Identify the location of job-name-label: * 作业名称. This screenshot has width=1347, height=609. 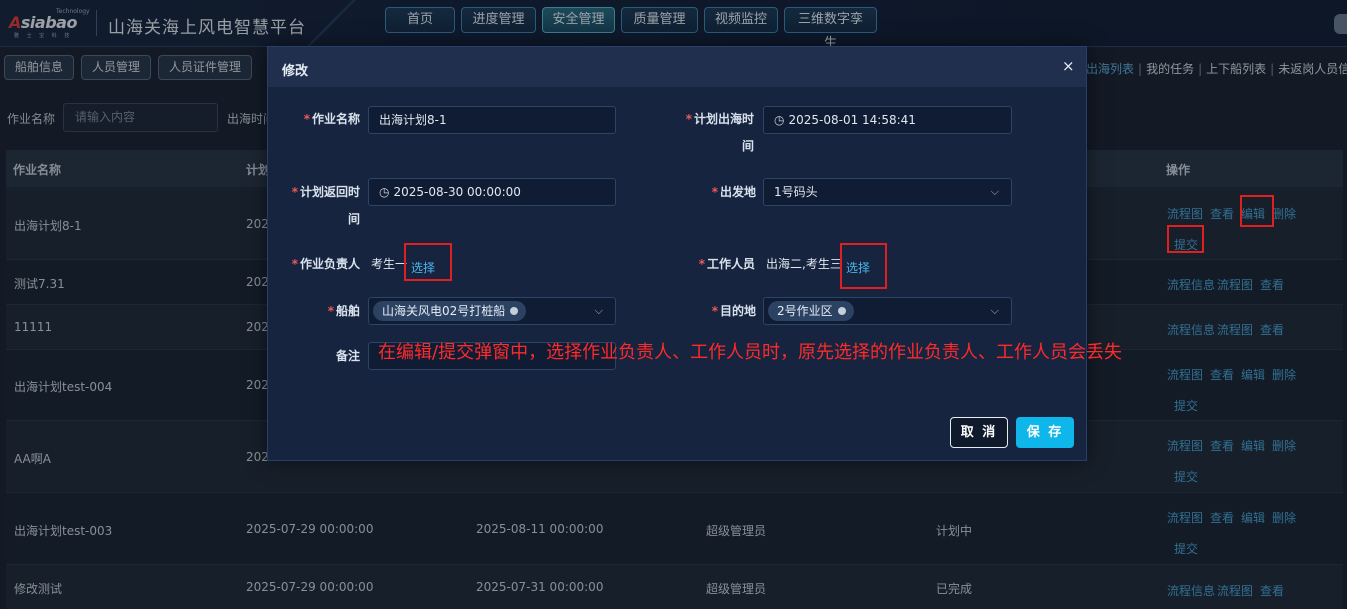
(331, 119).